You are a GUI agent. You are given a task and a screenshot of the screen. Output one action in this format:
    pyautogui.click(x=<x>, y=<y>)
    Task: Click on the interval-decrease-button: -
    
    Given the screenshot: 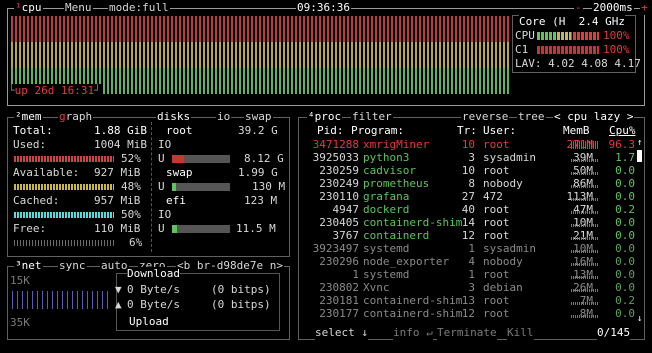 What is the action you would take?
    pyautogui.click(x=578, y=8)
    